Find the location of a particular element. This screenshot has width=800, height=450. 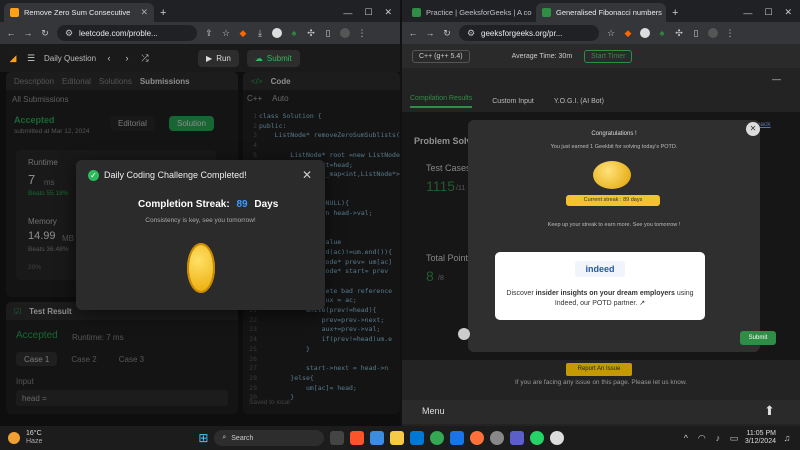

start-timer-button: Start Timer is located at coordinates (608, 56).